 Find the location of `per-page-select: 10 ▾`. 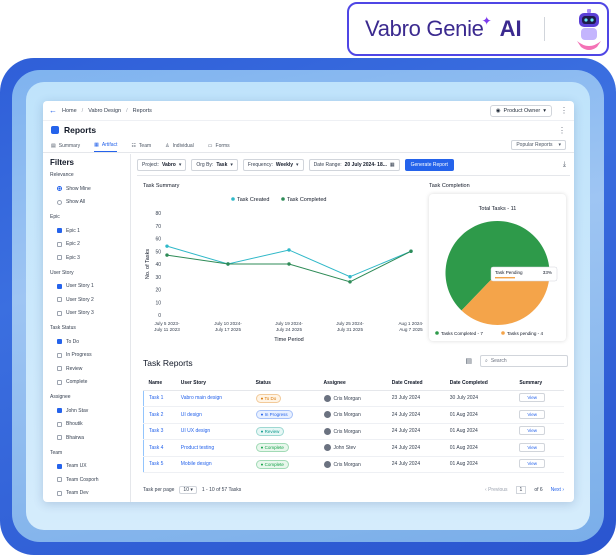

per-page-select: 10 ▾ is located at coordinates (188, 490).